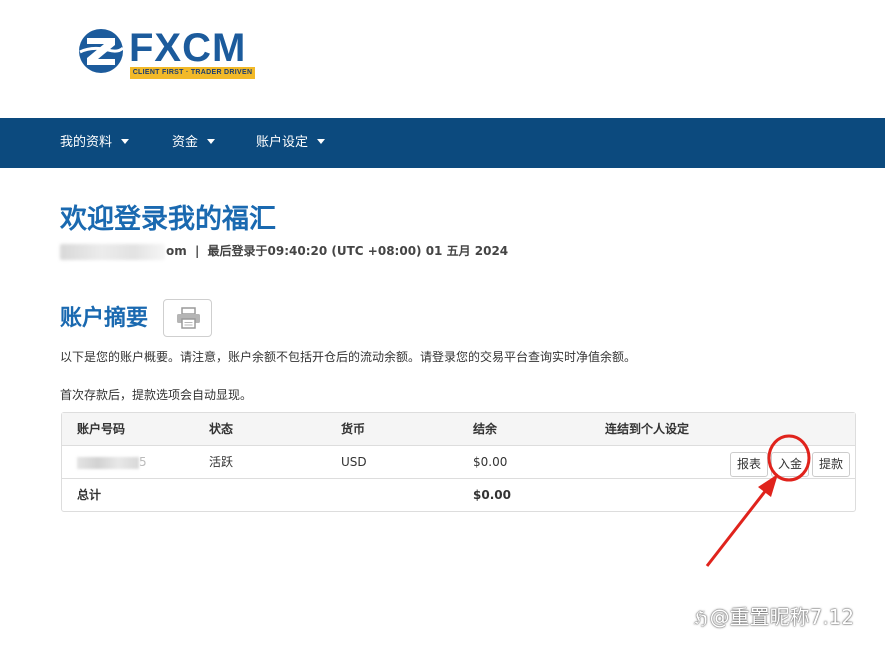 The height and width of the screenshot is (658, 885). I want to click on nav-funds: 资金, so click(194, 143).